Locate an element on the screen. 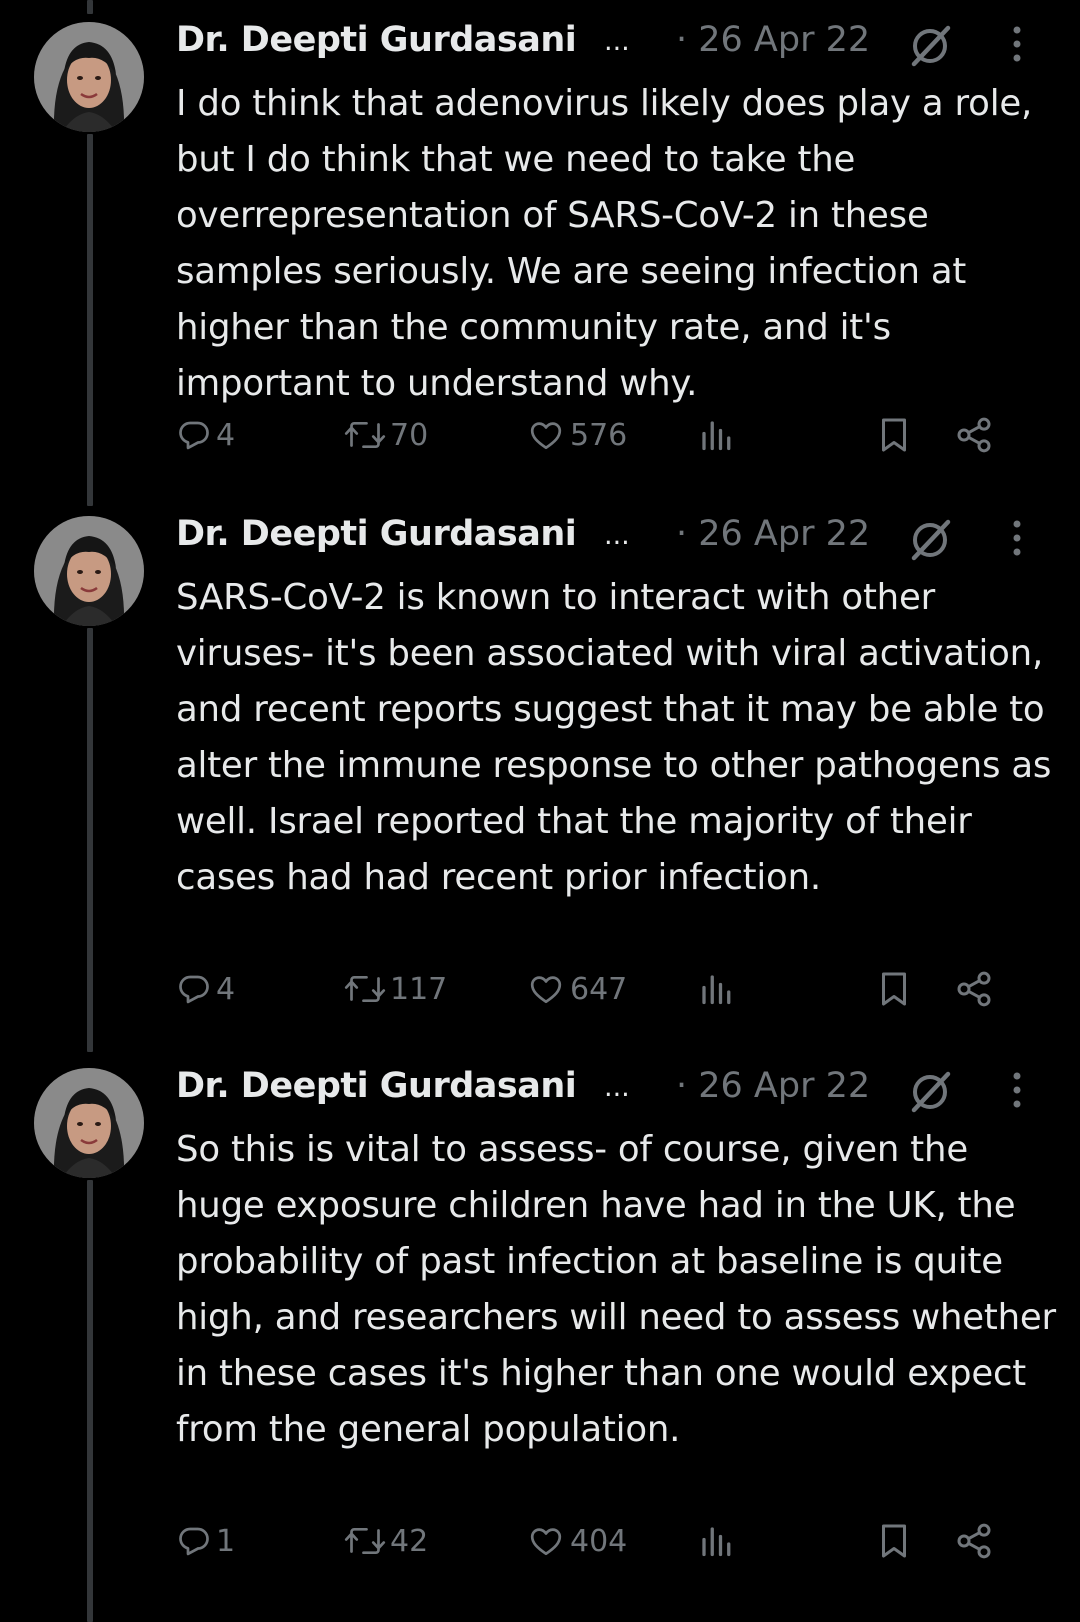 This screenshot has height=1622, width=1080. repost-count: 117 is located at coordinates (419, 989).